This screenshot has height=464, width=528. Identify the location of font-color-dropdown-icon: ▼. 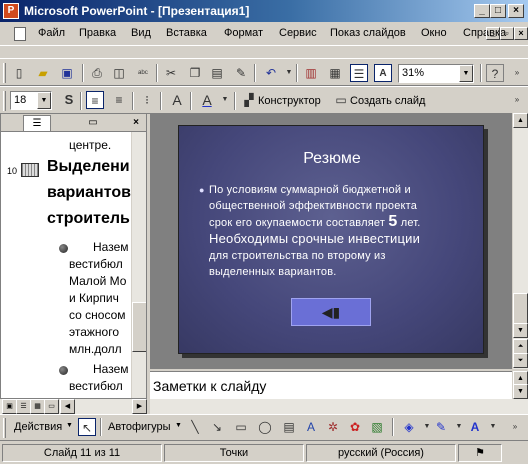
(225, 100).